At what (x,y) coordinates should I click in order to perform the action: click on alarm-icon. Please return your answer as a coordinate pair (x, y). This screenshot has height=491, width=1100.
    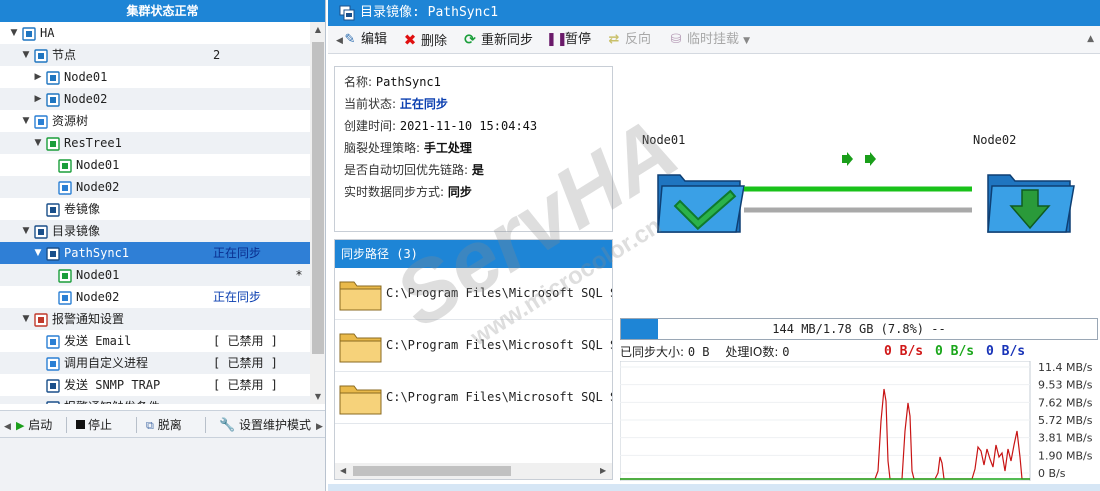
    Looking at the image, I should click on (41, 319).